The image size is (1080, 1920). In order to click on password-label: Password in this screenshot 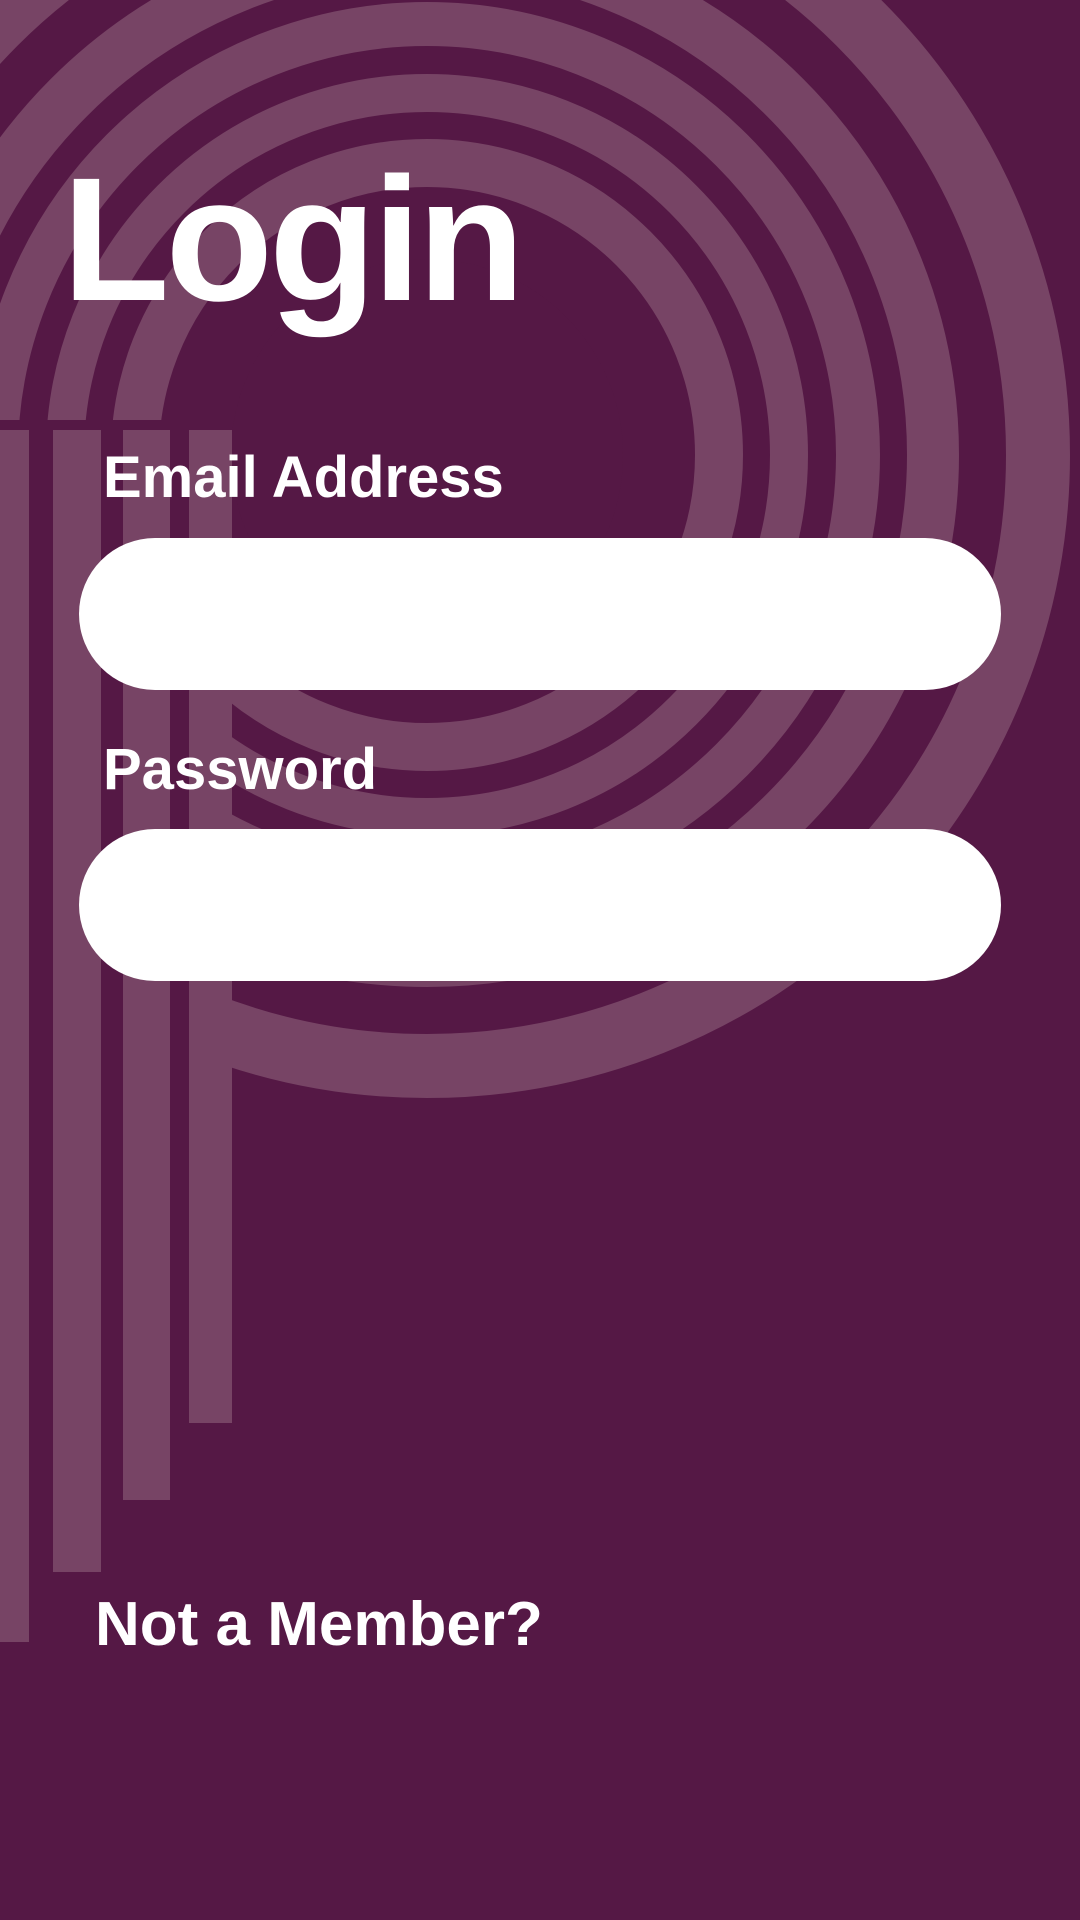, I will do `click(240, 769)`.